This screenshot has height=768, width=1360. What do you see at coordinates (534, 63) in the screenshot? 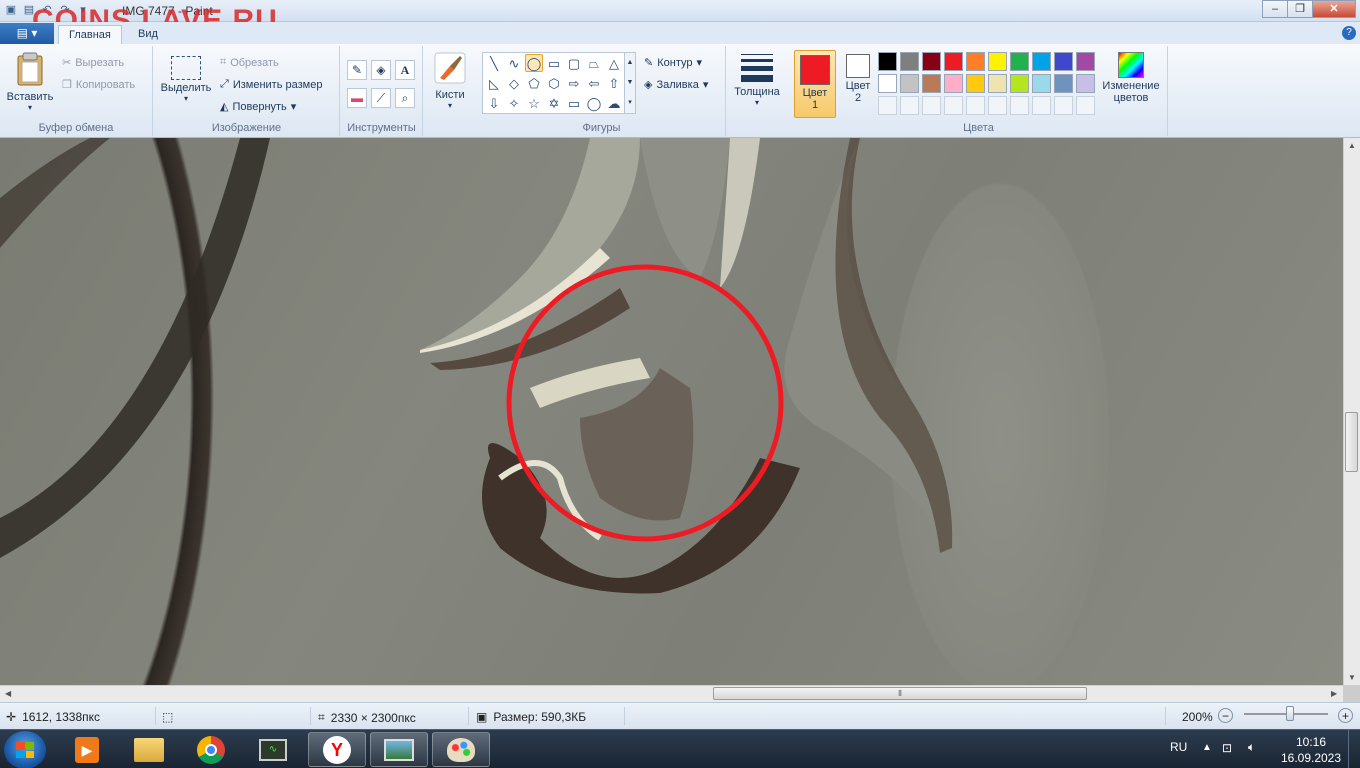
I see `oval-shape-icon: ◯` at bounding box center [534, 63].